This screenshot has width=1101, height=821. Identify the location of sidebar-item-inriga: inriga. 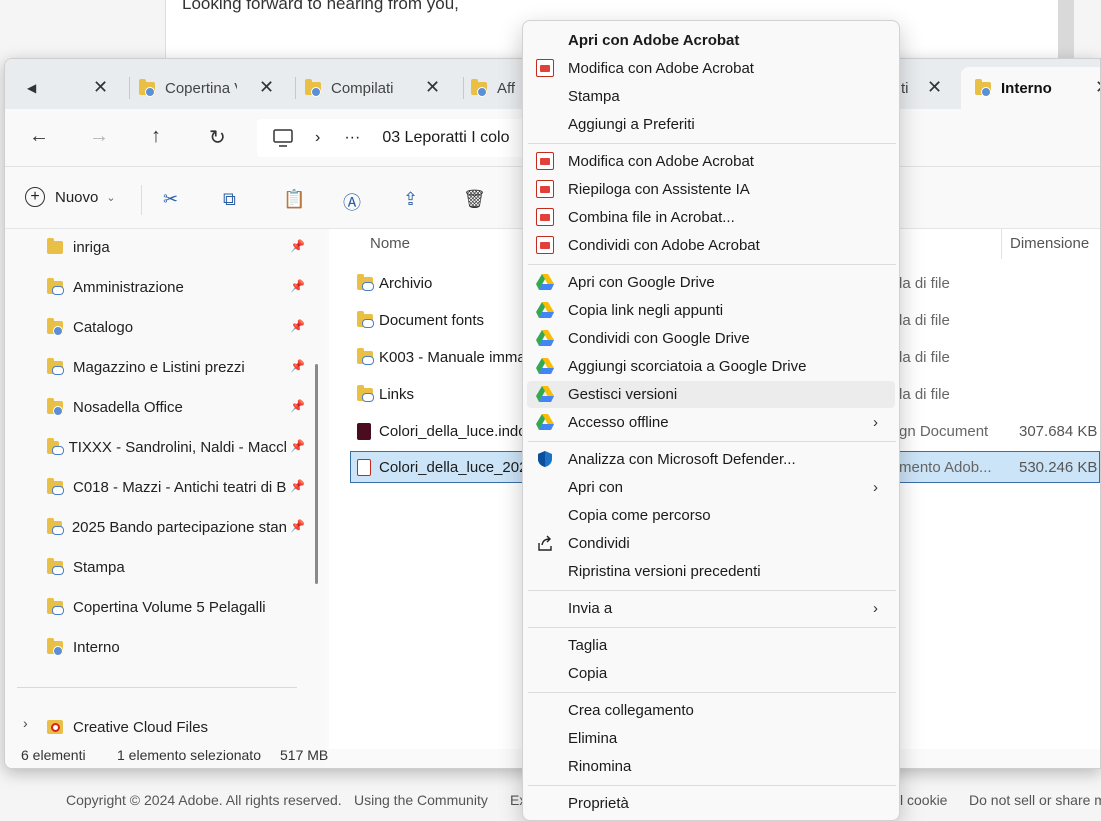
(167, 247).